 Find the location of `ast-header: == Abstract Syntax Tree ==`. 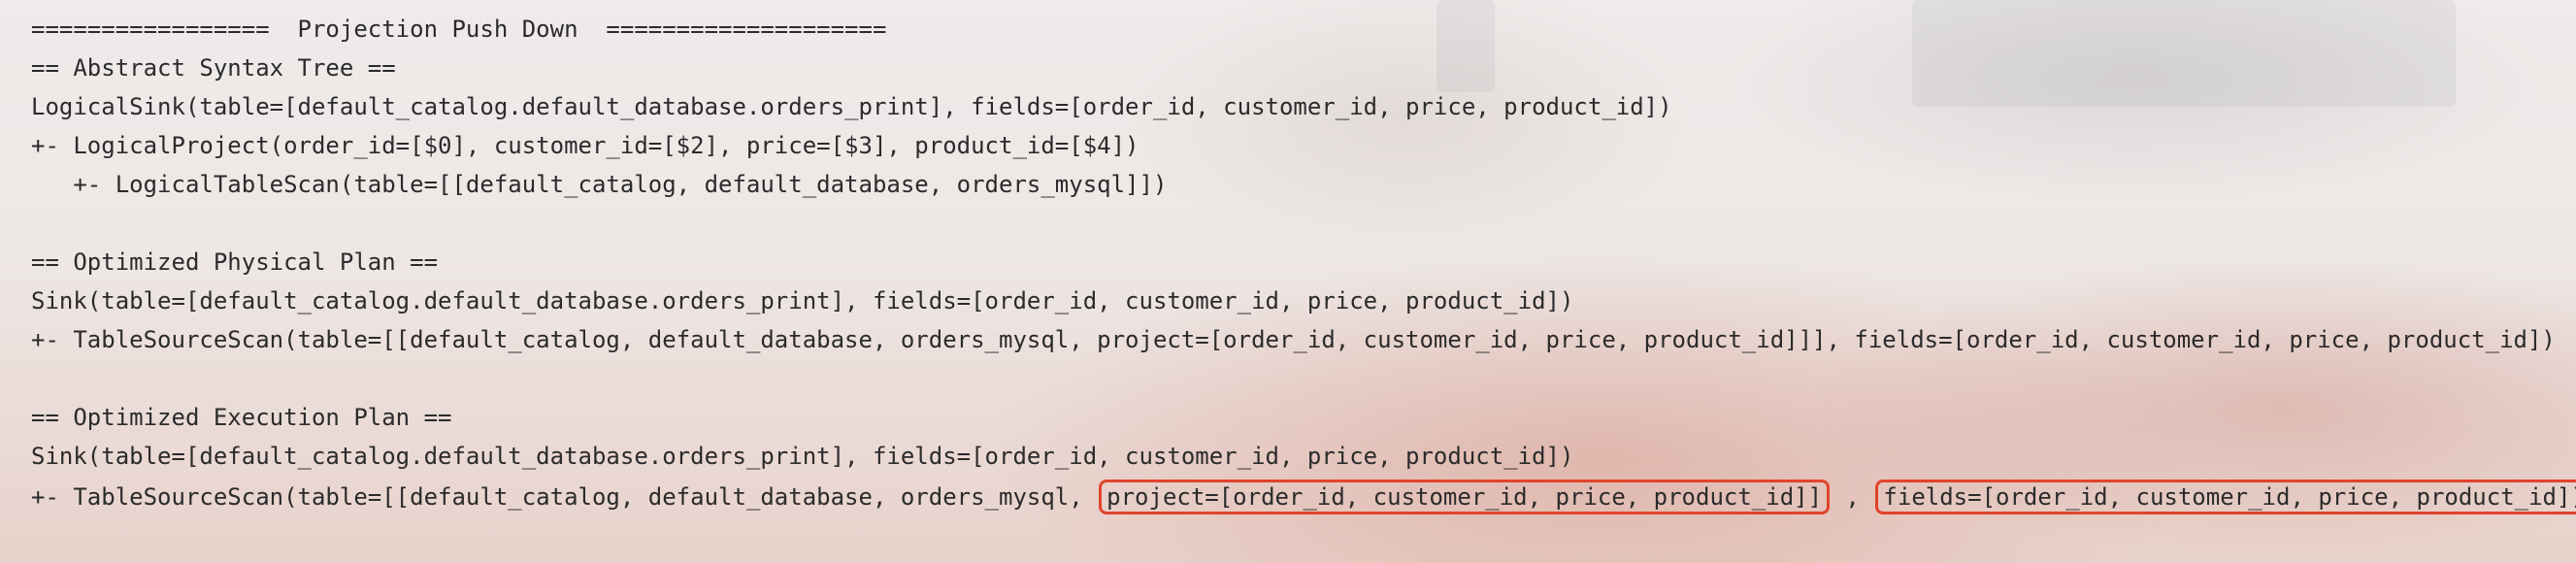

ast-header: == Abstract Syntax Tree == is located at coordinates (213, 68).